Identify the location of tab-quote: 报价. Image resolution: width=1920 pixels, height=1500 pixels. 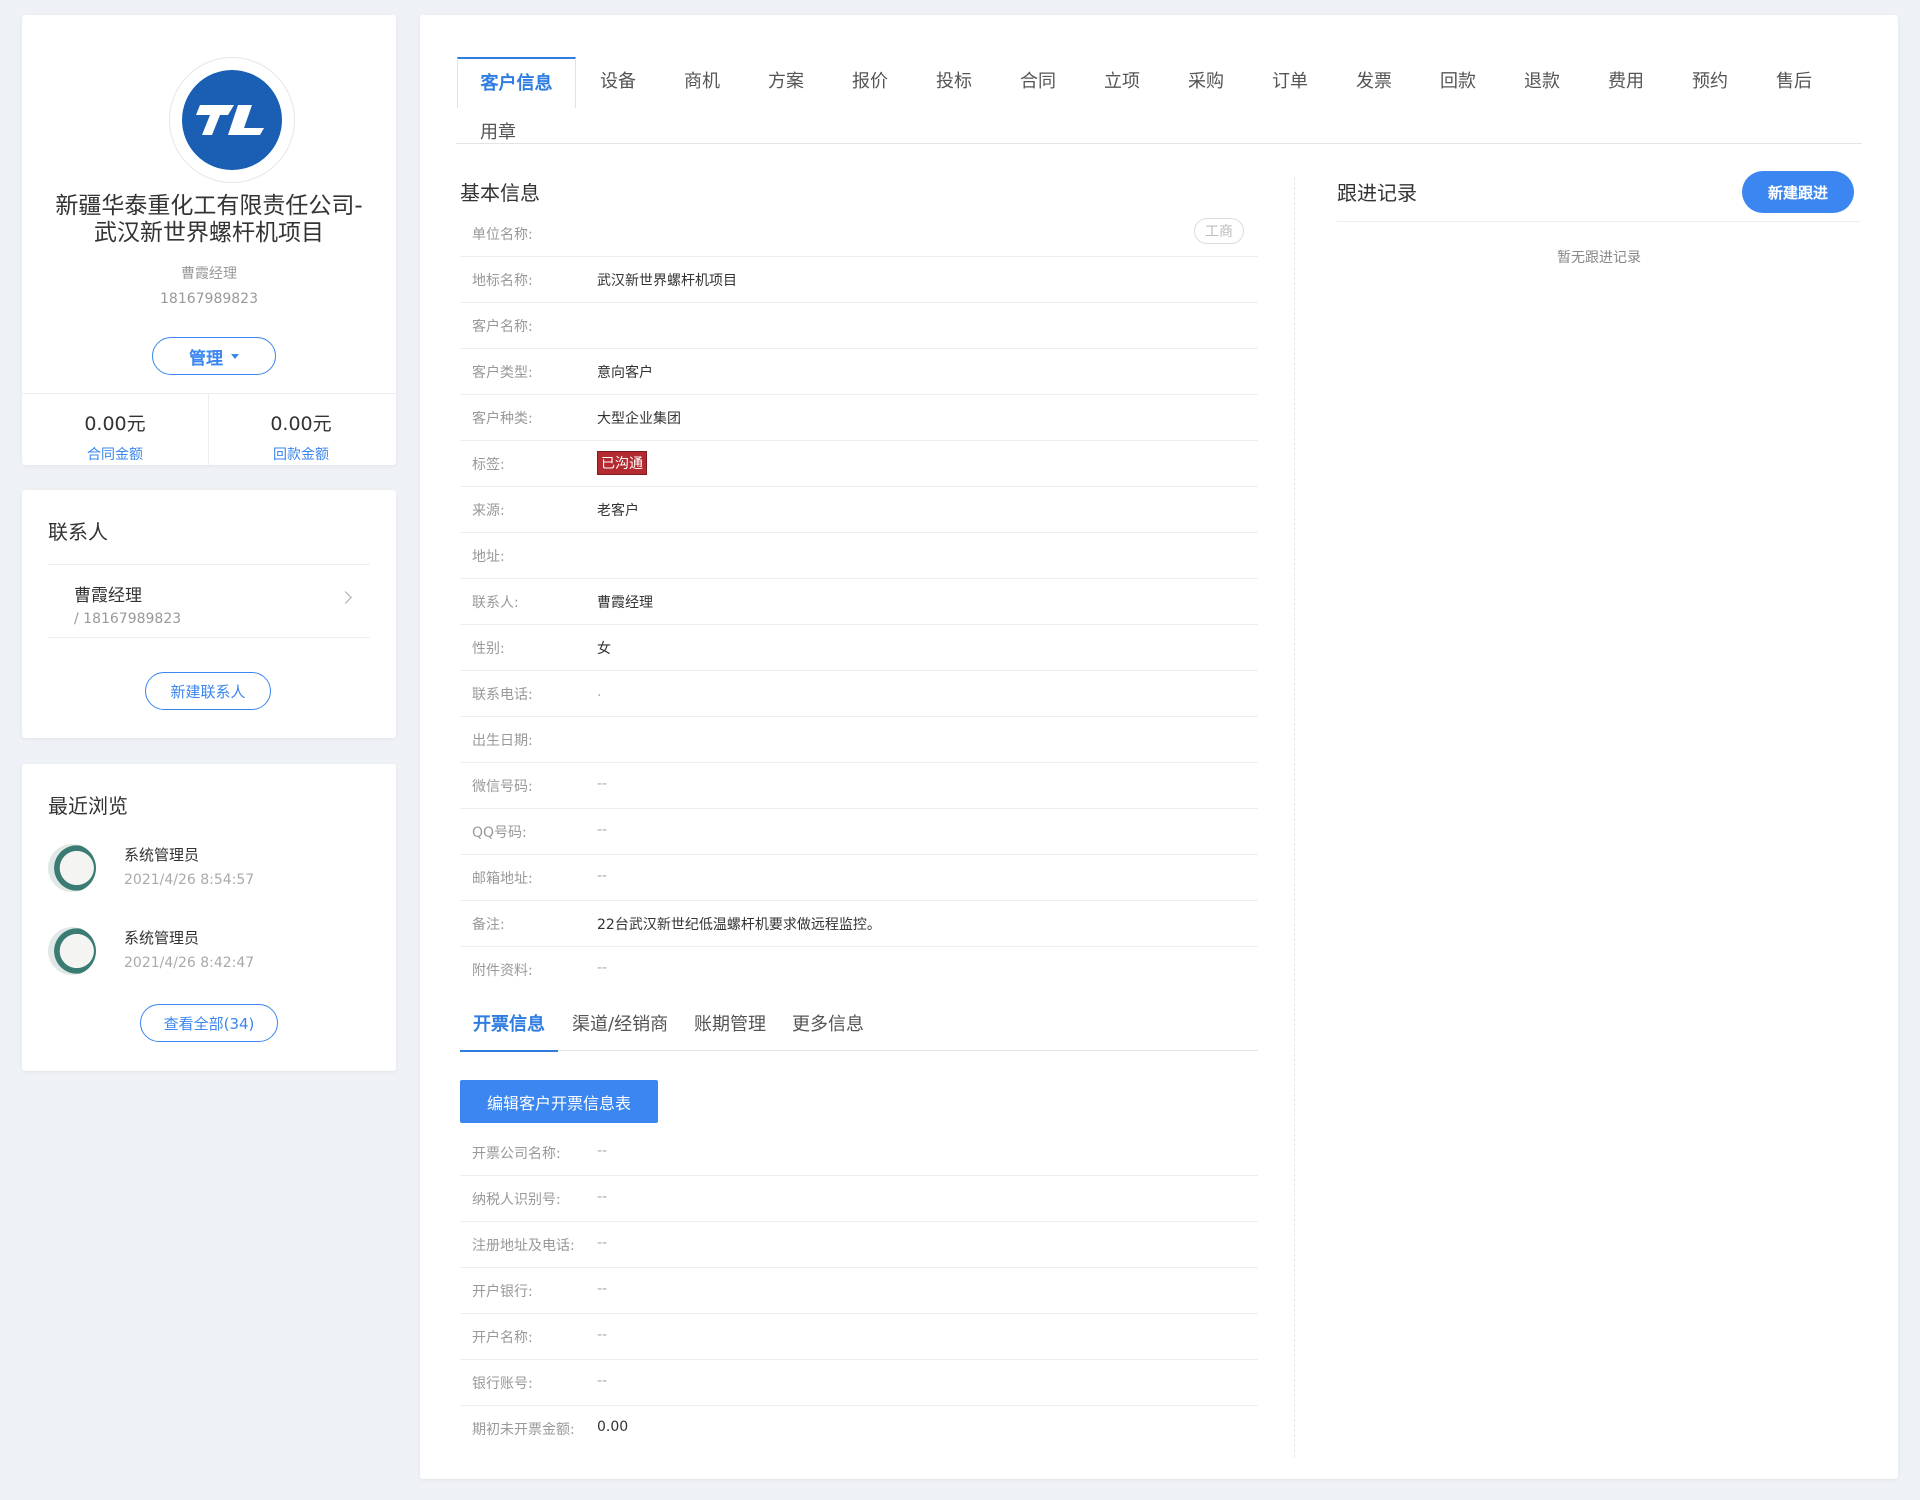
(870, 82).